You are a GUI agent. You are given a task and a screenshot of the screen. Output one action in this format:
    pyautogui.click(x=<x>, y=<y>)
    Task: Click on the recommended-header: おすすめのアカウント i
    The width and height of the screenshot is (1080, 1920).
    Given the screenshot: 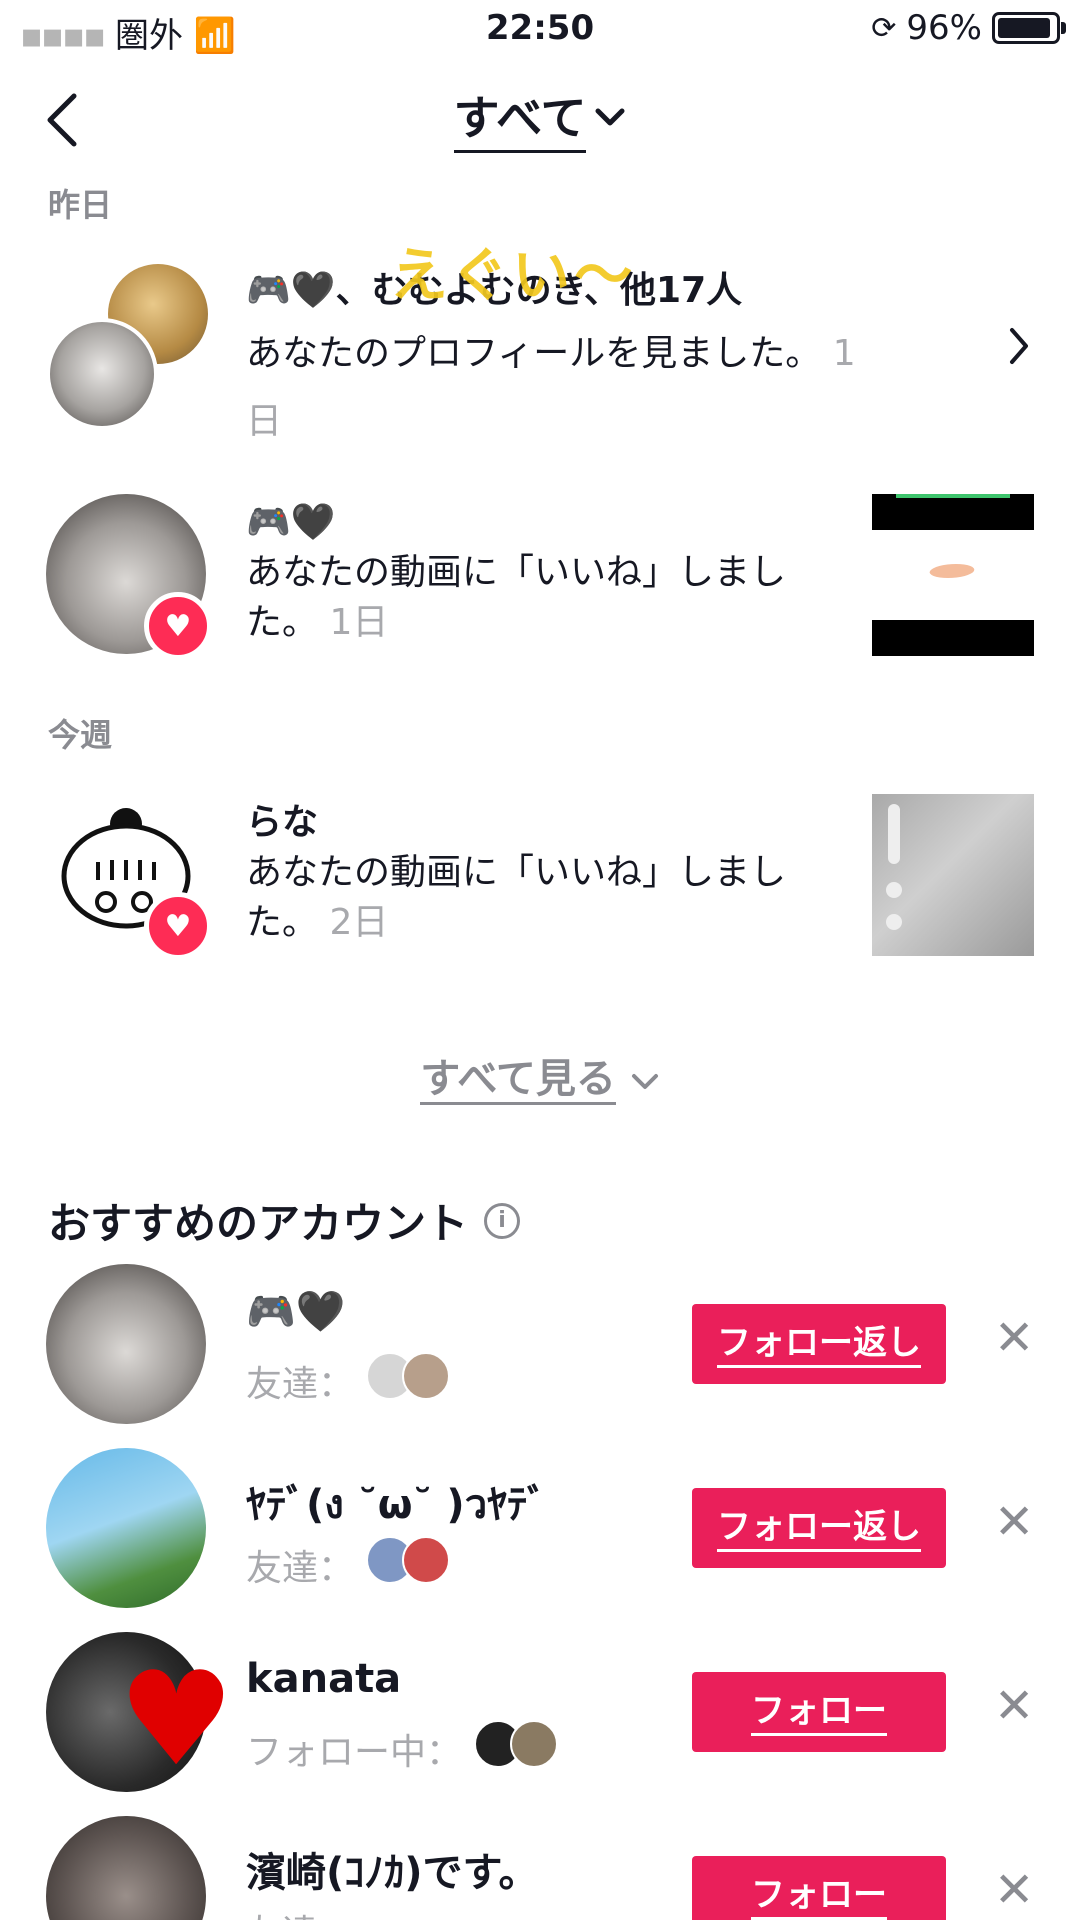 What is the action you would take?
    pyautogui.click(x=284, y=1220)
    